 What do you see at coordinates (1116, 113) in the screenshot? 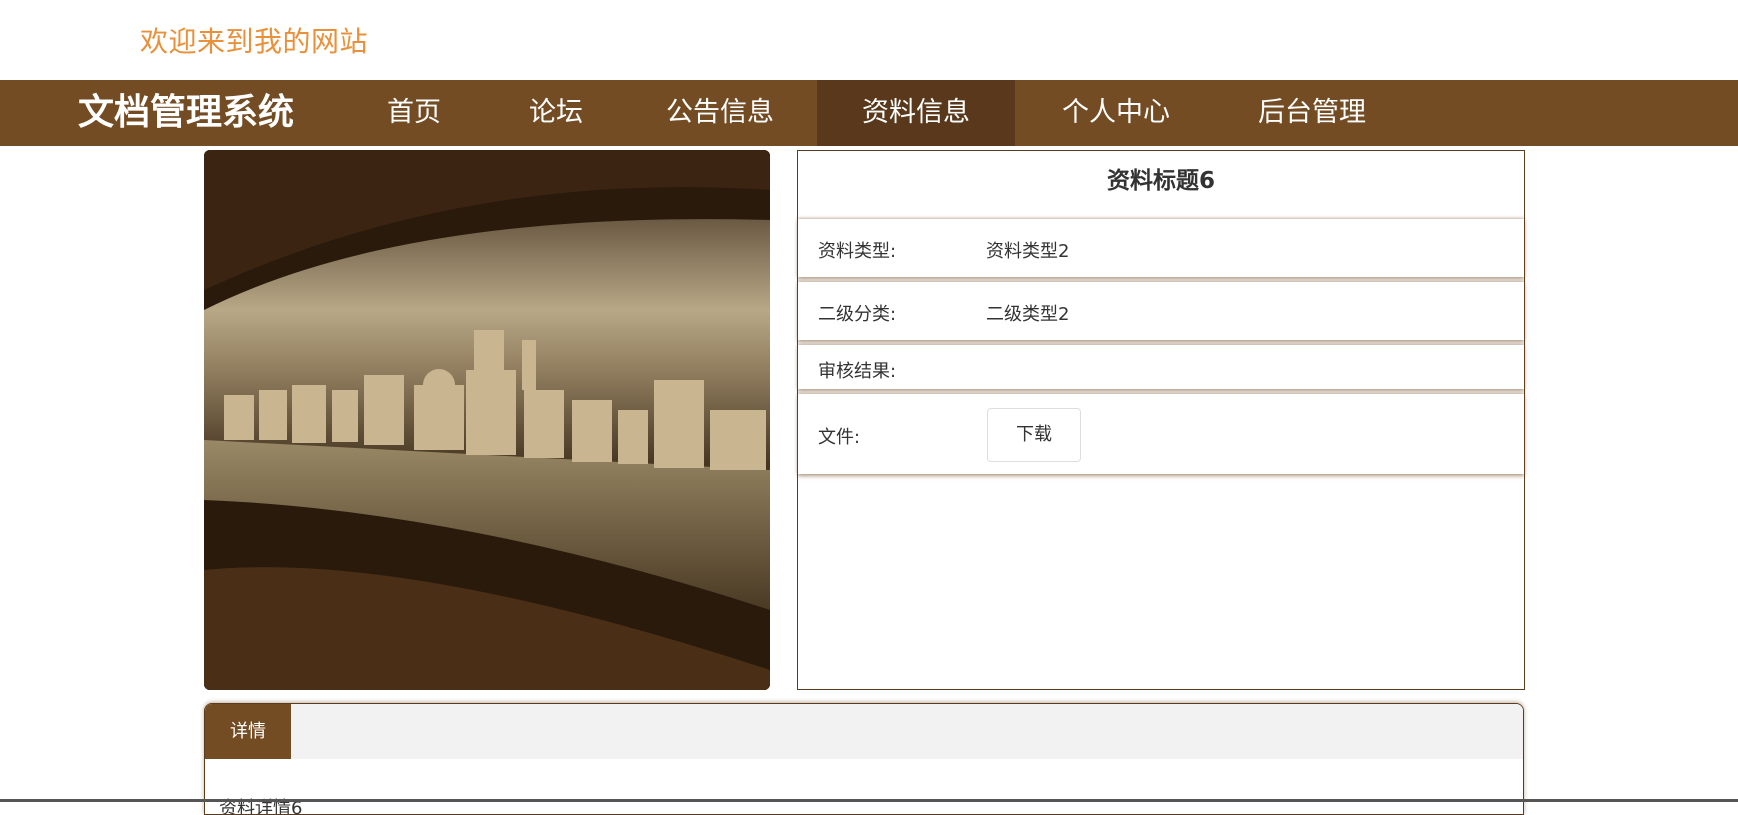
I see `nav-item-personal-center: 个人中心` at bounding box center [1116, 113].